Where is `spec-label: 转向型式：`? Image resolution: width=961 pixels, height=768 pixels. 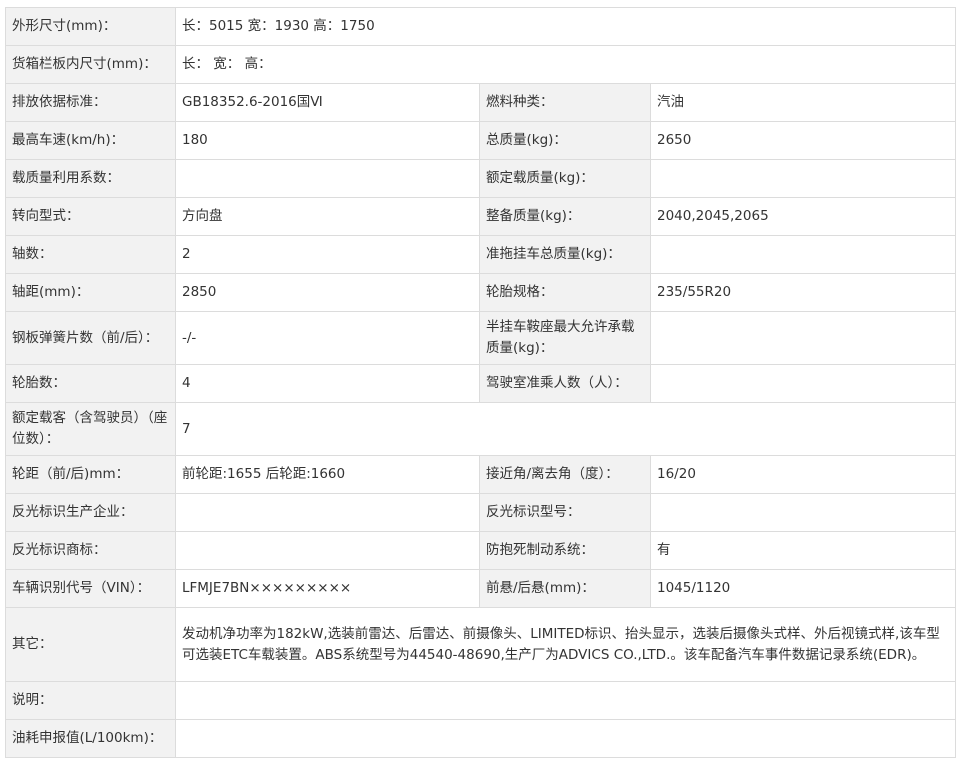 spec-label: 转向型式： is located at coordinates (90, 216).